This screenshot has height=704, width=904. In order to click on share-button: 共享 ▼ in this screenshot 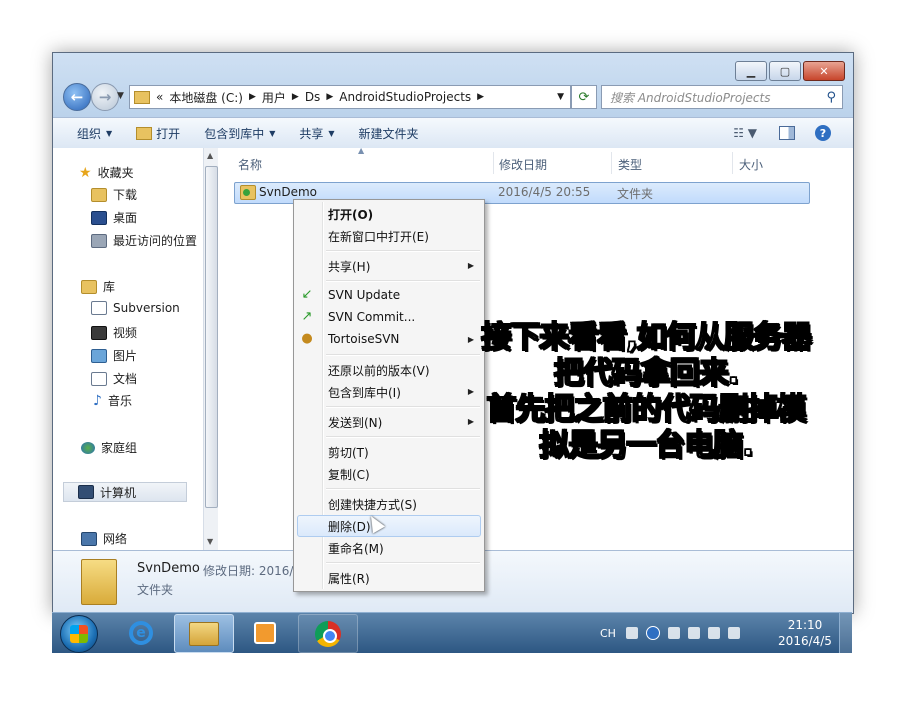, I will do `click(316, 133)`.